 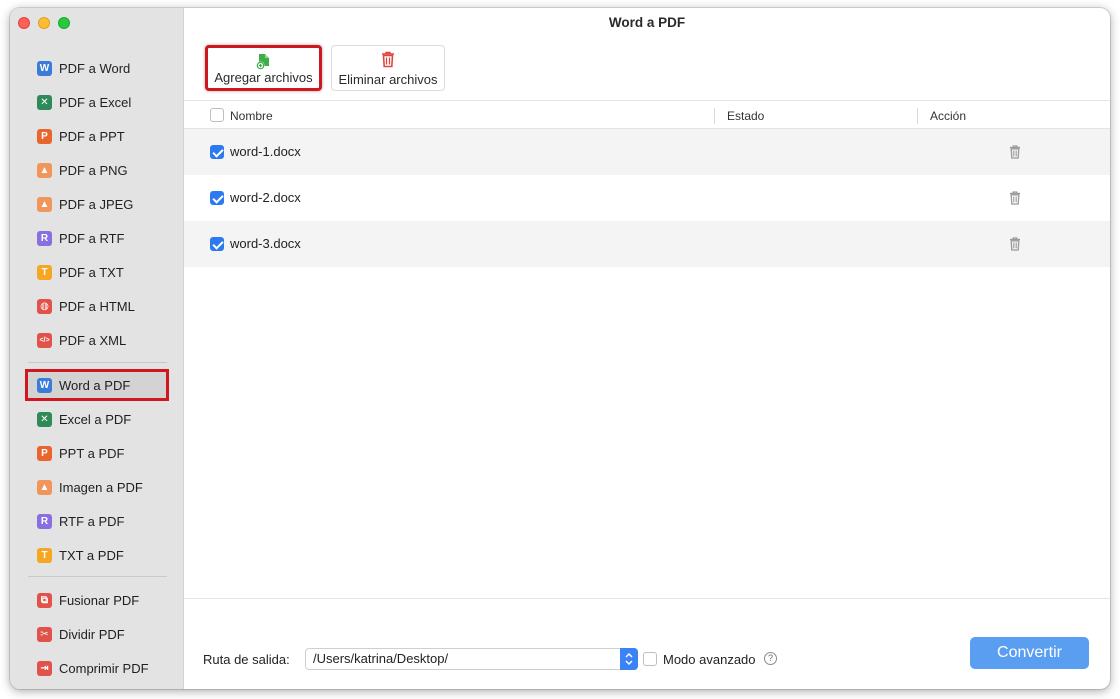 What do you see at coordinates (246, 659) in the screenshot?
I see `output-path-label: Ruta de salida:` at bounding box center [246, 659].